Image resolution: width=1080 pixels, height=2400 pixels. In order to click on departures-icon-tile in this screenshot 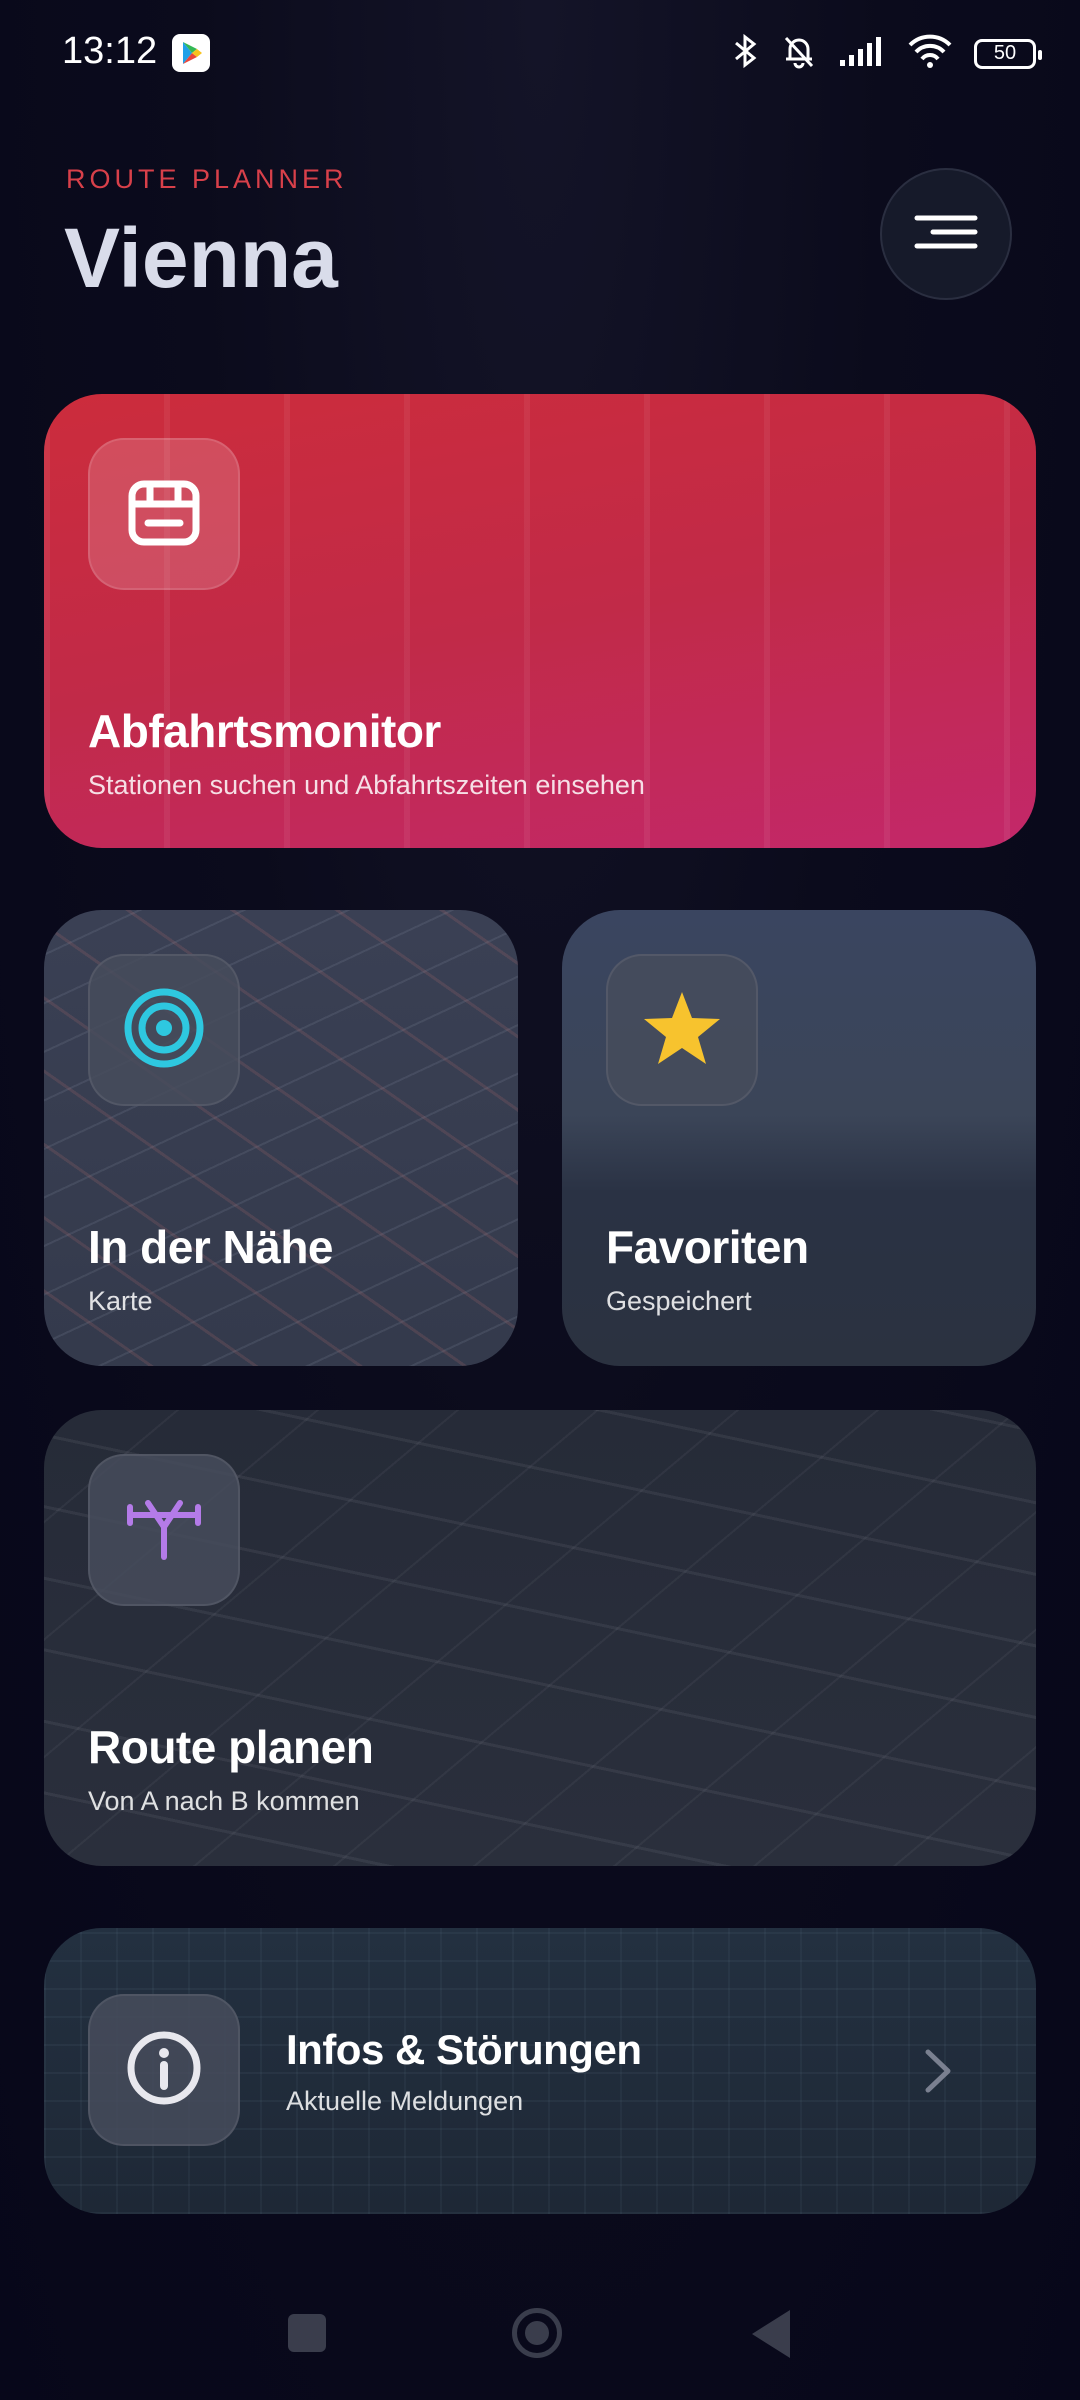, I will do `click(164, 514)`.